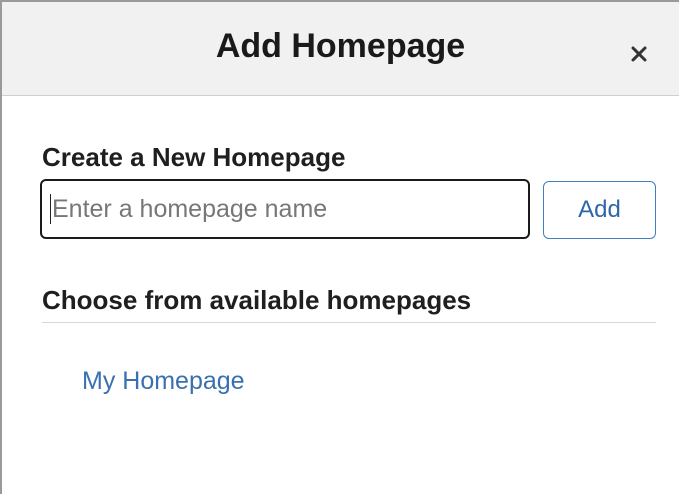 This screenshot has height=494, width=679. What do you see at coordinates (163, 381) in the screenshot?
I see `homepage-link-my-homepage: My Homepage` at bounding box center [163, 381].